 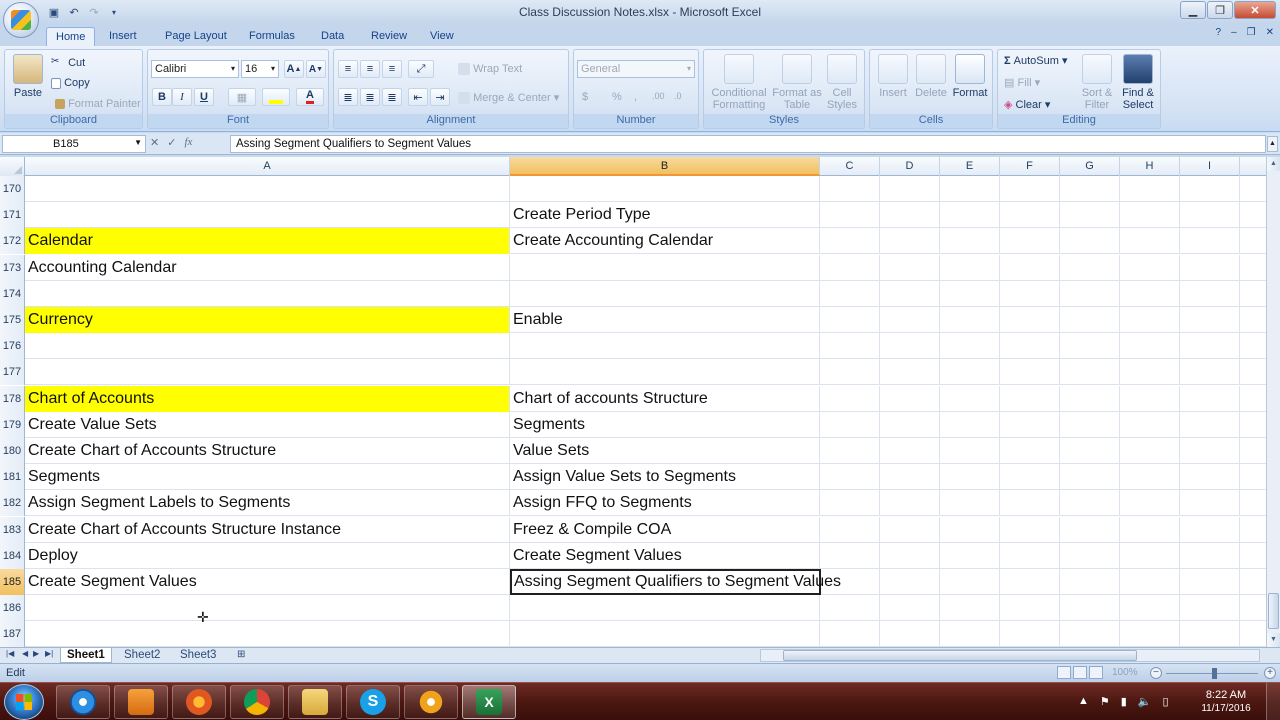 What do you see at coordinates (1064, 672) in the screenshot?
I see `normal-view-icon` at bounding box center [1064, 672].